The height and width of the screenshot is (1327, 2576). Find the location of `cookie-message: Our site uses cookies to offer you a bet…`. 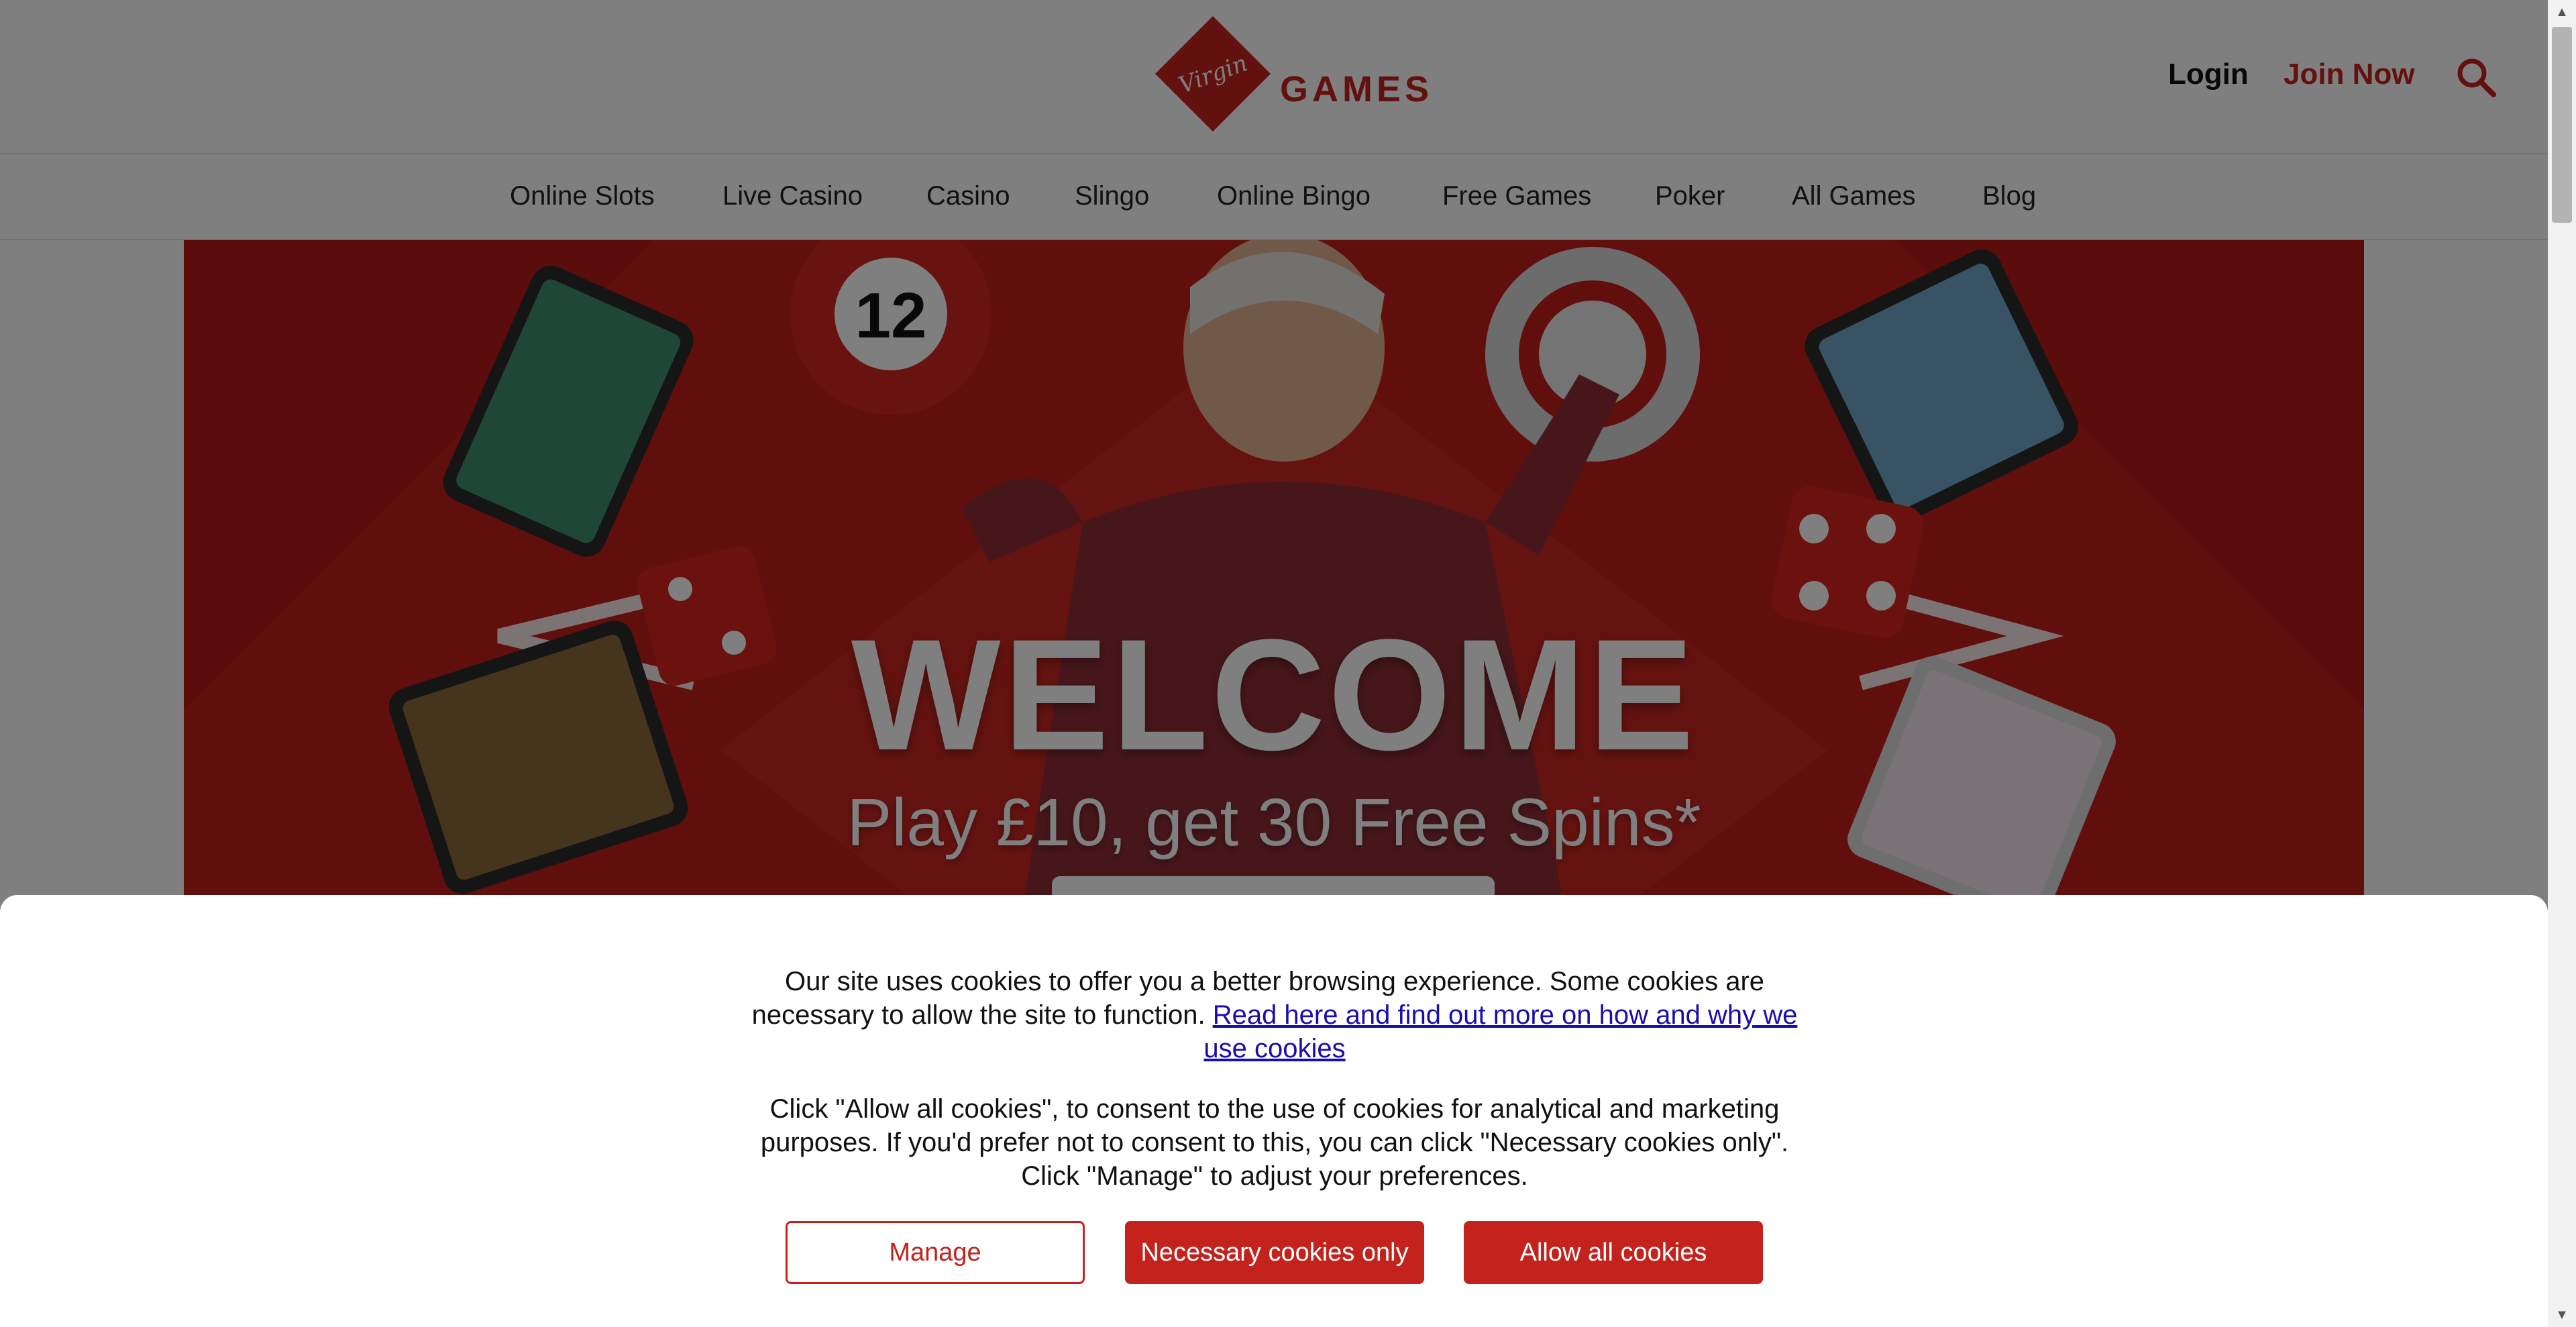

cookie-message: Our site uses cookies to offer you a bet… is located at coordinates (1274, 1079).